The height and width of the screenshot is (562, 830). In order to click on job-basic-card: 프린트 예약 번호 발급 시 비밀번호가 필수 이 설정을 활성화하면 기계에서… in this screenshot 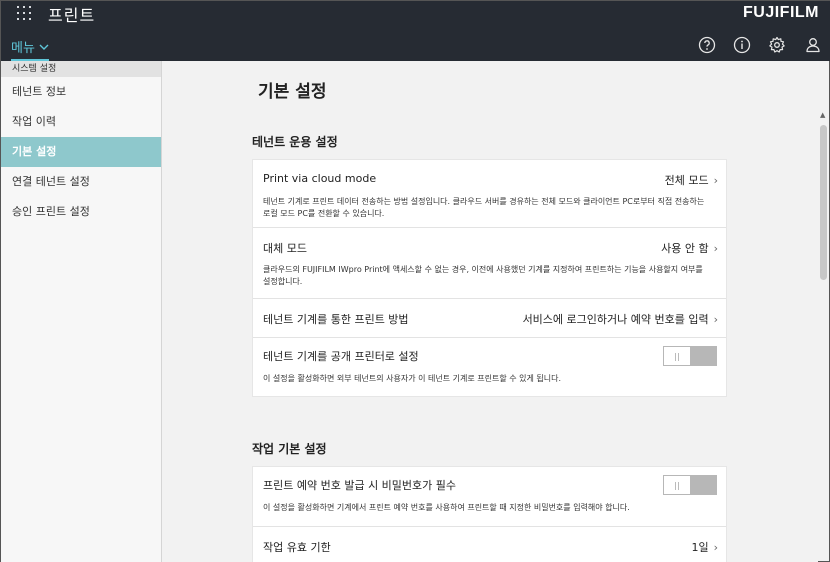, I will do `click(489, 514)`.